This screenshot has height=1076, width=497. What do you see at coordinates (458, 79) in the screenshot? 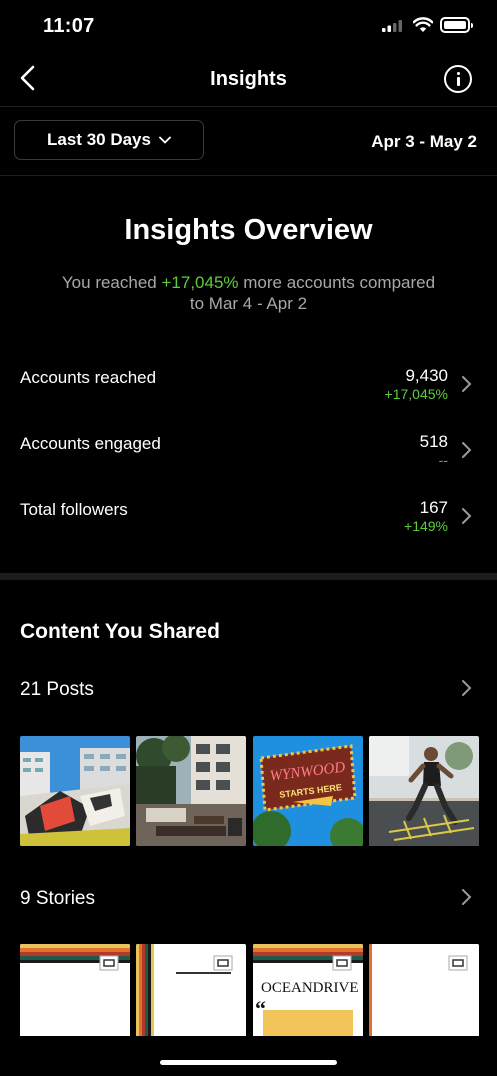
I see `info-icon` at bounding box center [458, 79].